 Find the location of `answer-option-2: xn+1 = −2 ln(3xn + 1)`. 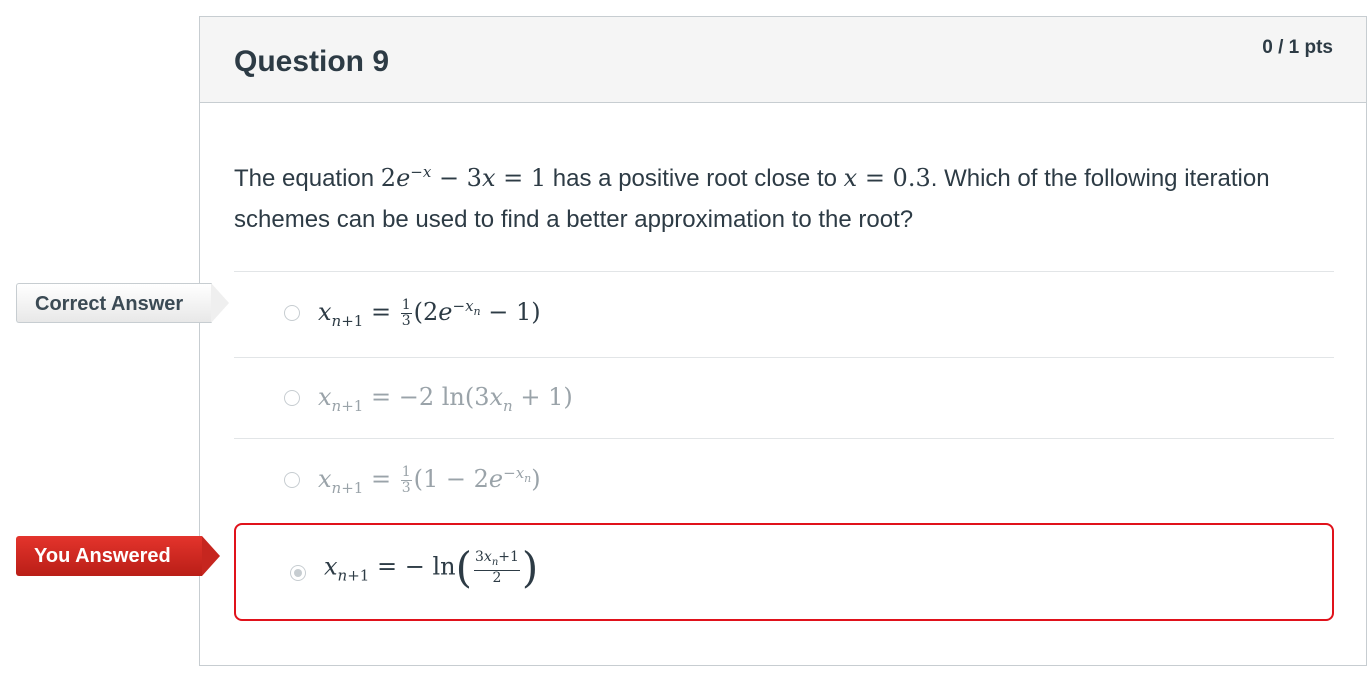

answer-option-2: xn+1 = −2 ln(3xn + 1) is located at coordinates (784, 400).